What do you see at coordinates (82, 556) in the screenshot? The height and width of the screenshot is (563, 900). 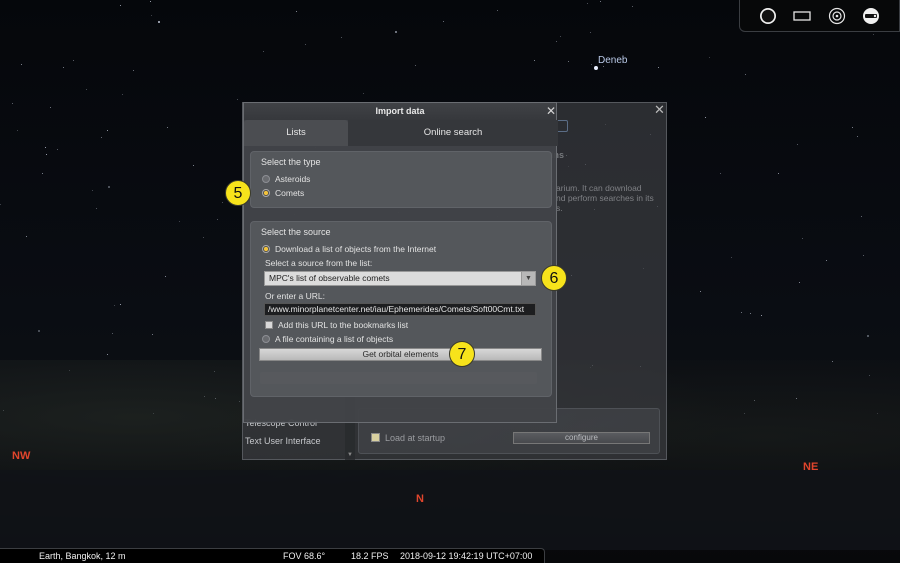 I see `location-text: Earth, Bangkok, 12 m` at bounding box center [82, 556].